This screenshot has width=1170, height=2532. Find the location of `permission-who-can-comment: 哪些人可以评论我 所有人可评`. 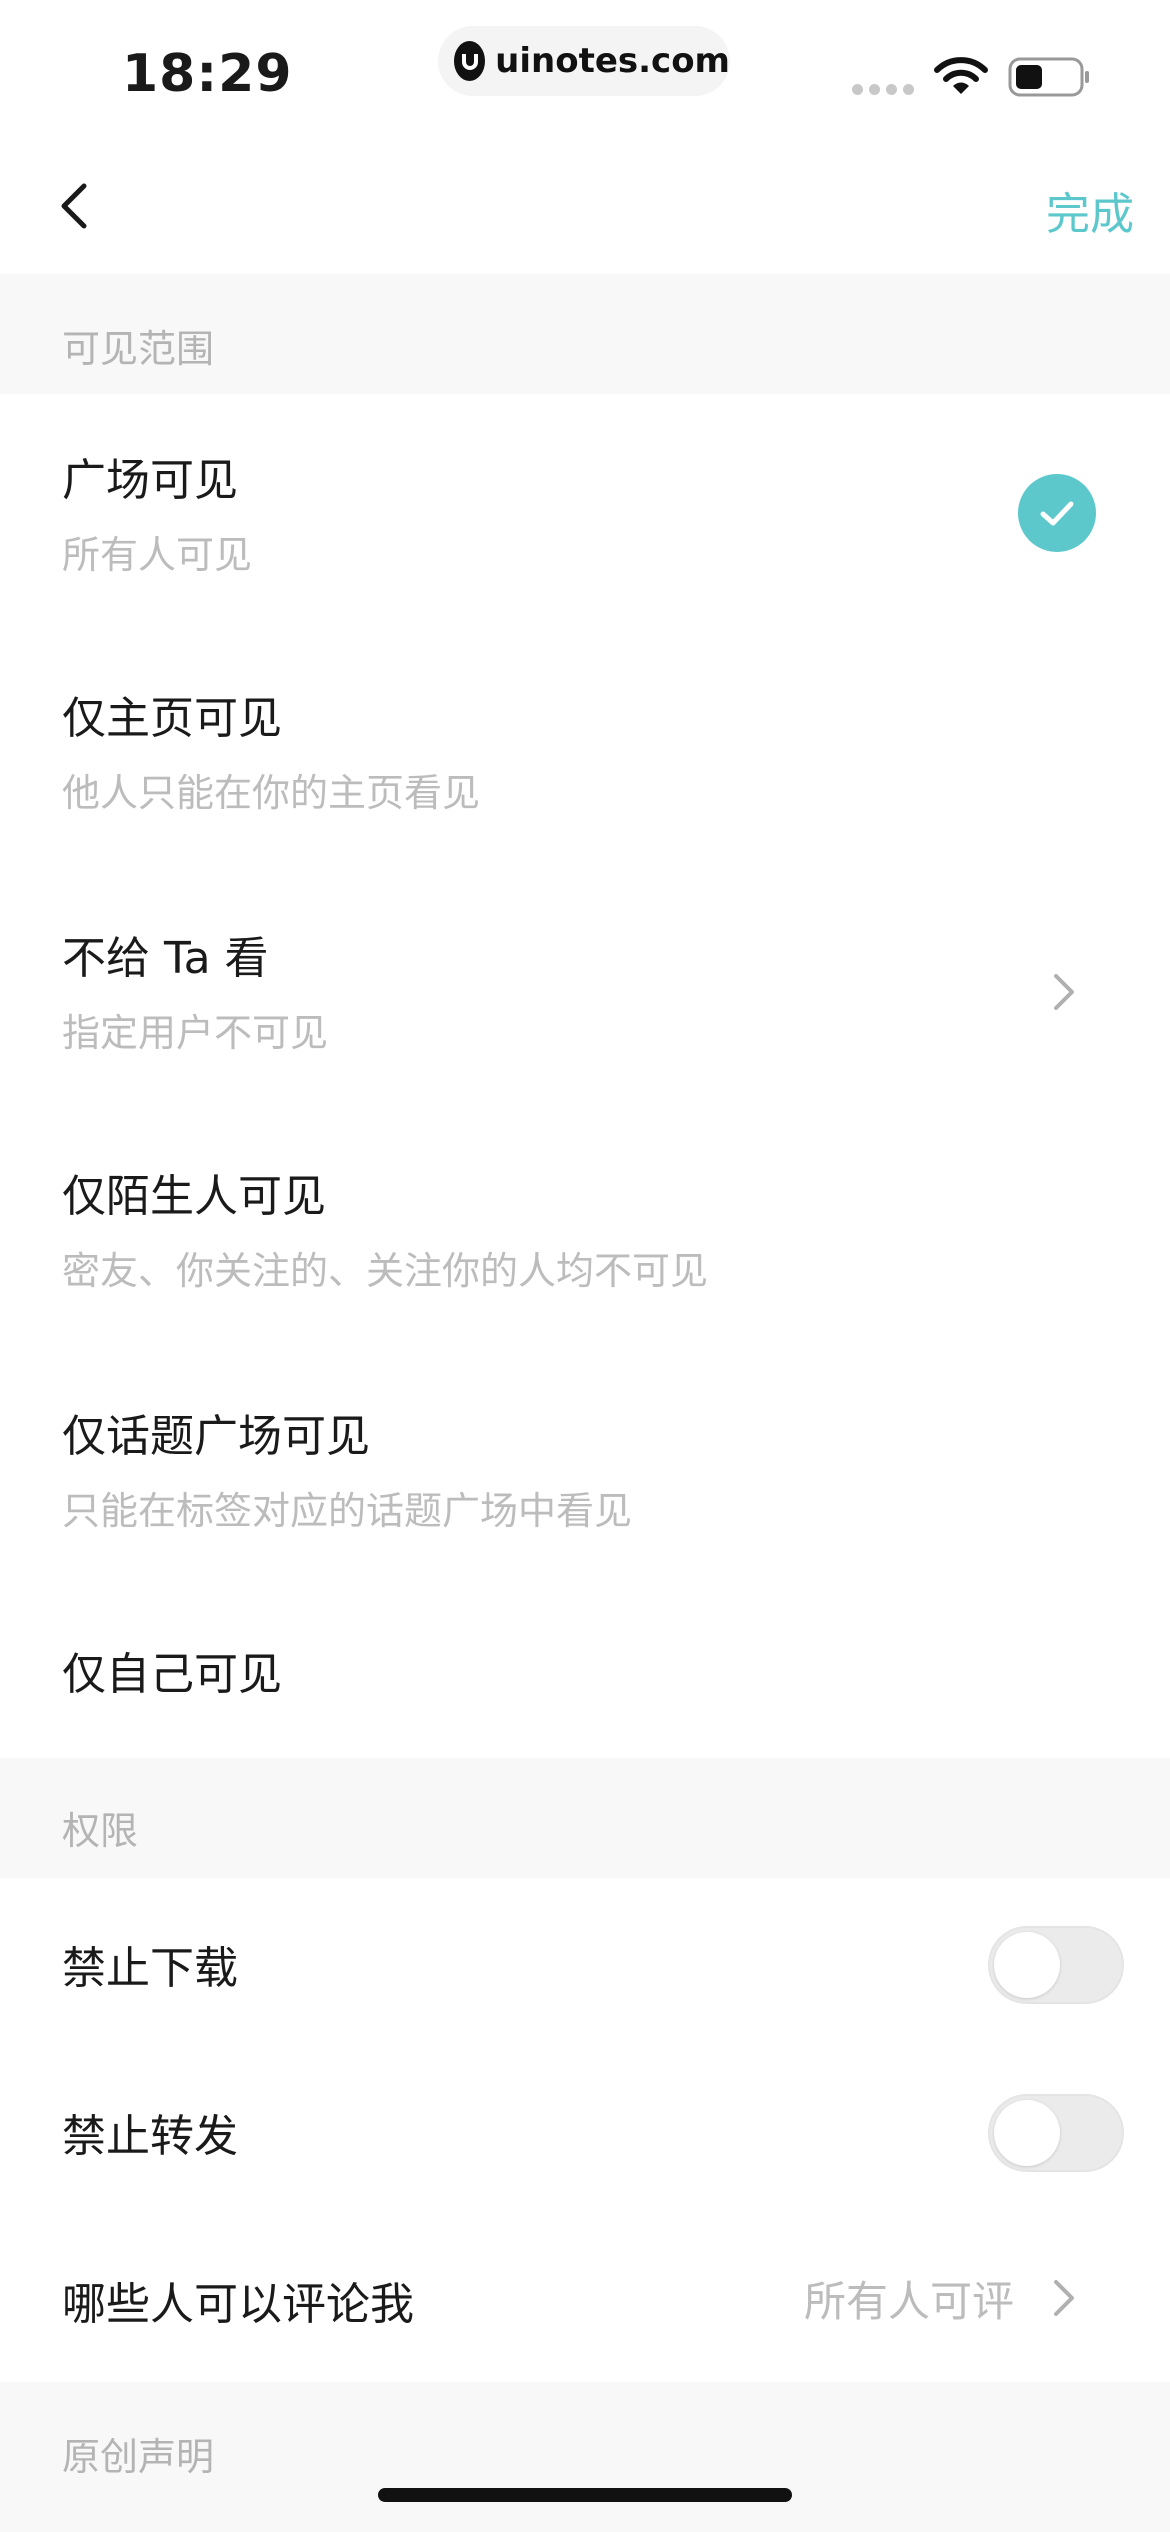

permission-who-can-comment: 哪些人可以评论我 所有人可评 is located at coordinates (585, 2298).